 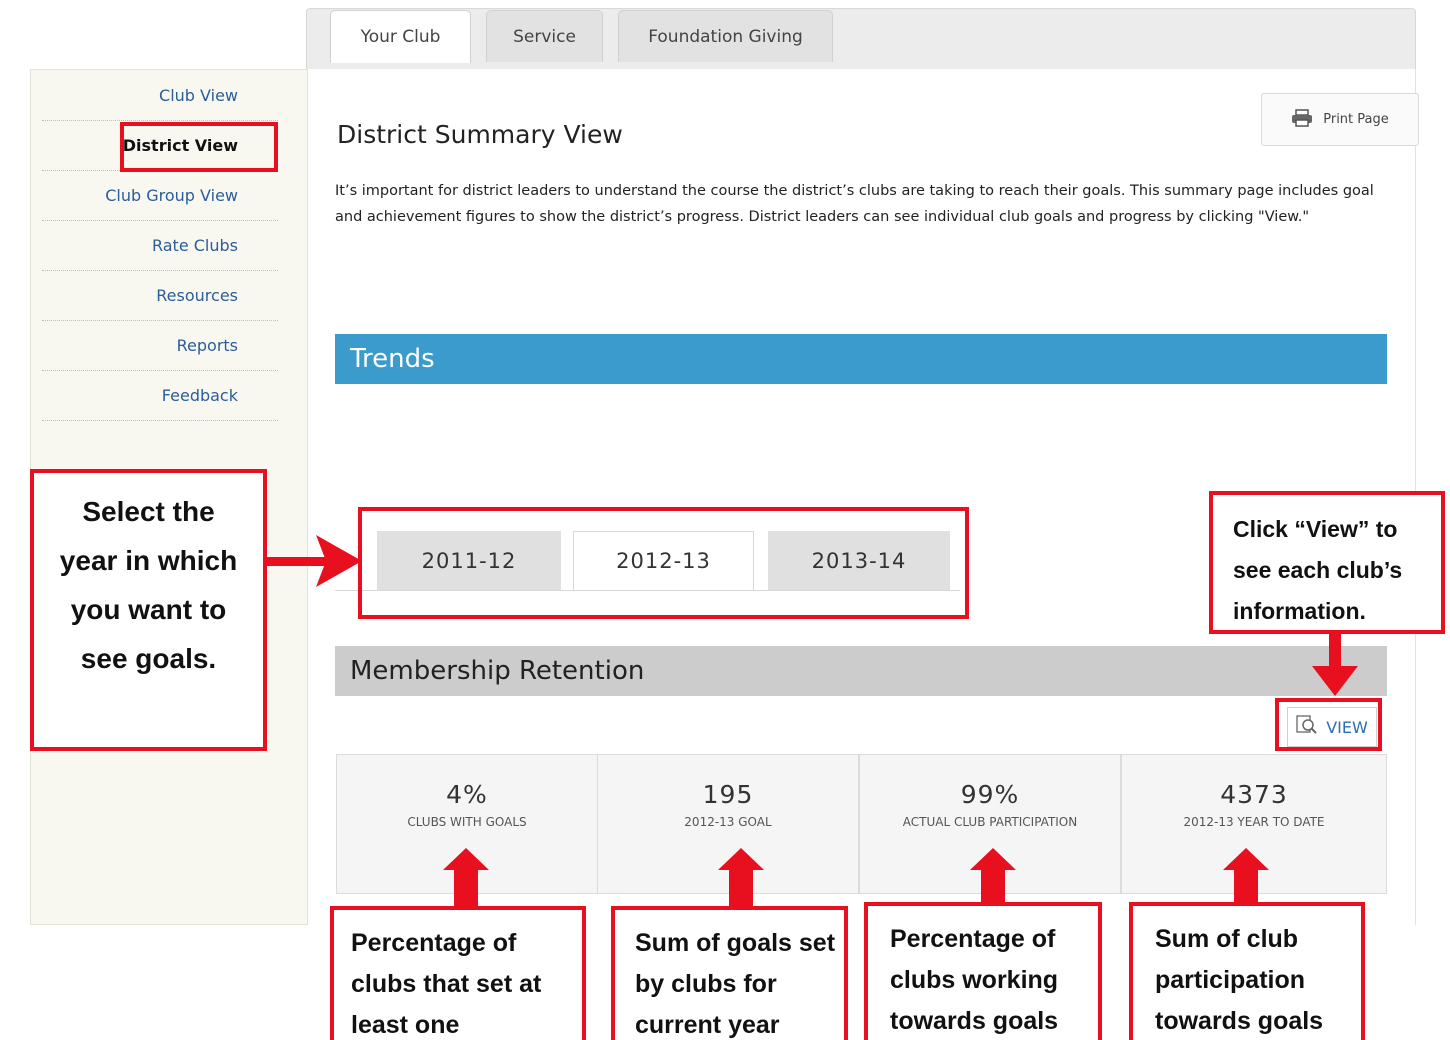 I want to click on membership-retention-header: Membership Retention, so click(x=861, y=671).